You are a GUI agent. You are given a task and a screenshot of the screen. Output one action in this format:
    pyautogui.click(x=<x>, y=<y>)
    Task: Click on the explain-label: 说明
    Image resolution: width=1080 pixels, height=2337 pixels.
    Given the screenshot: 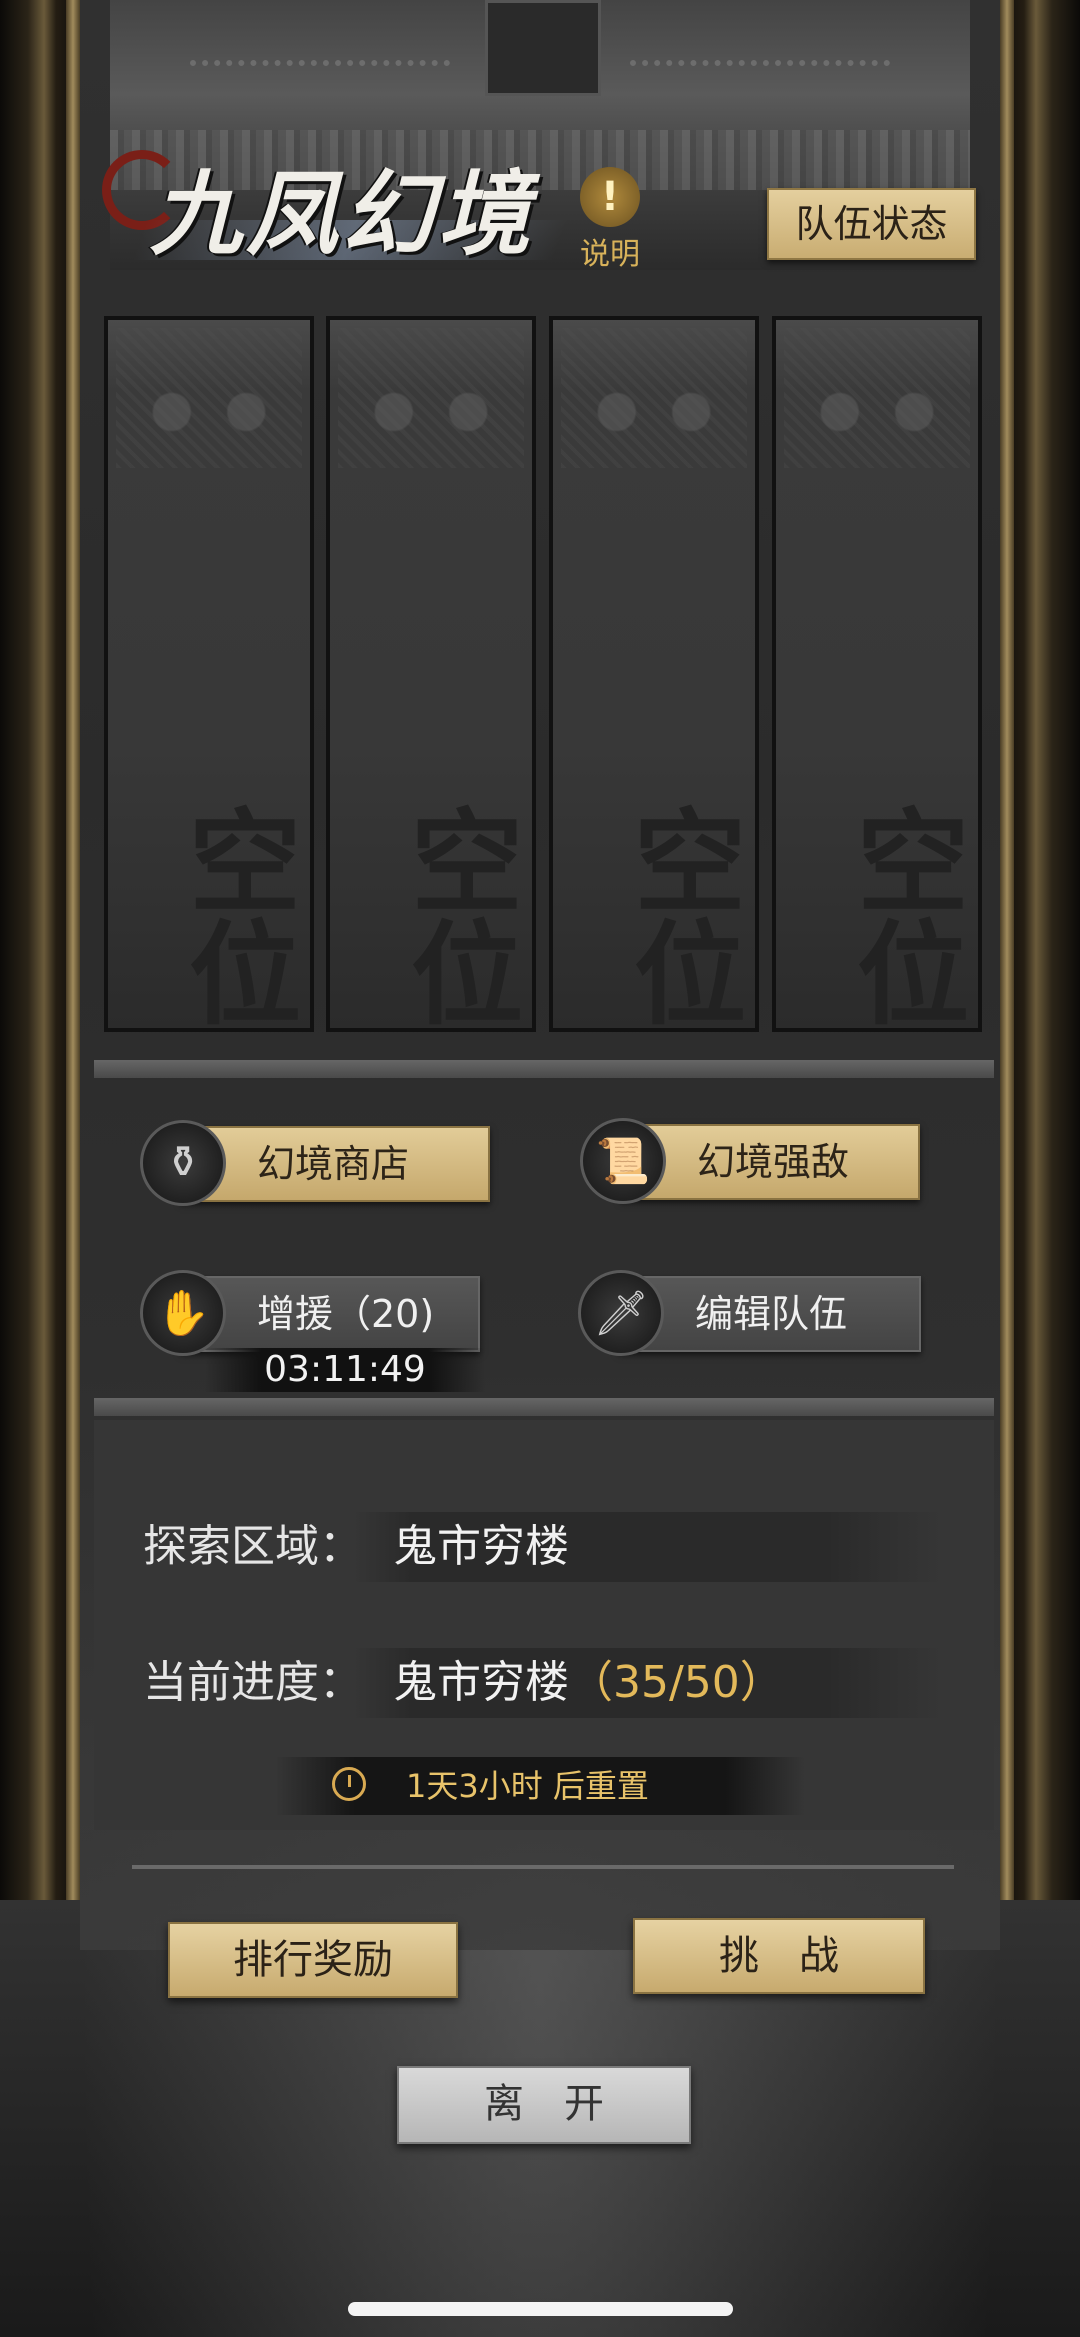 What is the action you would take?
    pyautogui.click(x=610, y=254)
    